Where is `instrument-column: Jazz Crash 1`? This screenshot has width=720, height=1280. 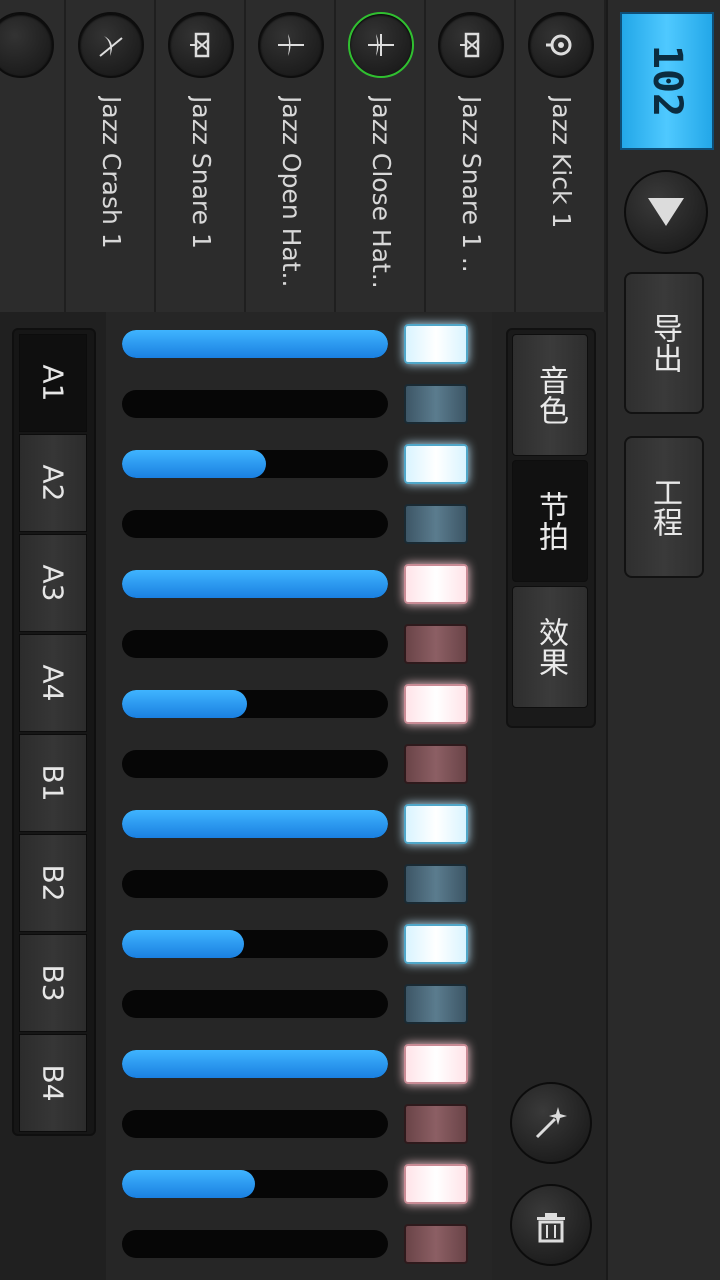
instrument-column: Jazz Crash 1 is located at coordinates (111, 156).